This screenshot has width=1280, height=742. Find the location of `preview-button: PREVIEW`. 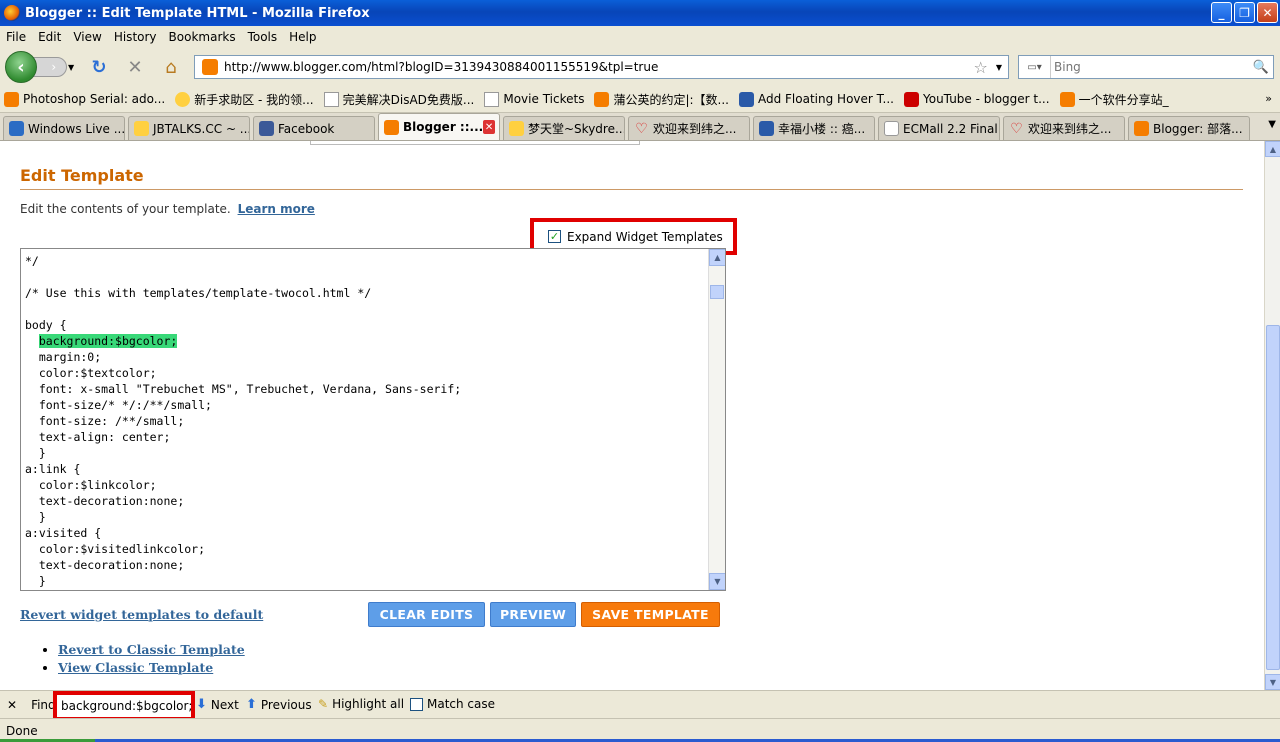

preview-button: PREVIEW is located at coordinates (533, 614).